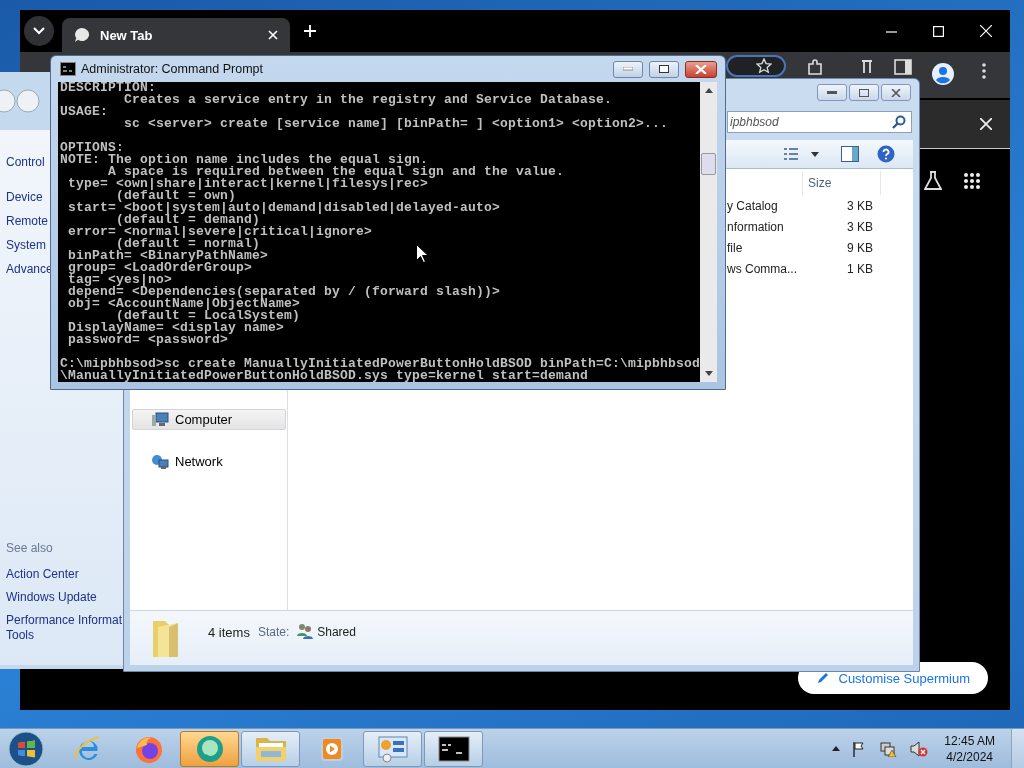 The height and width of the screenshot is (768, 1024). What do you see at coordinates (160, 461) in the screenshot?
I see `network-icon` at bounding box center [160, 461].